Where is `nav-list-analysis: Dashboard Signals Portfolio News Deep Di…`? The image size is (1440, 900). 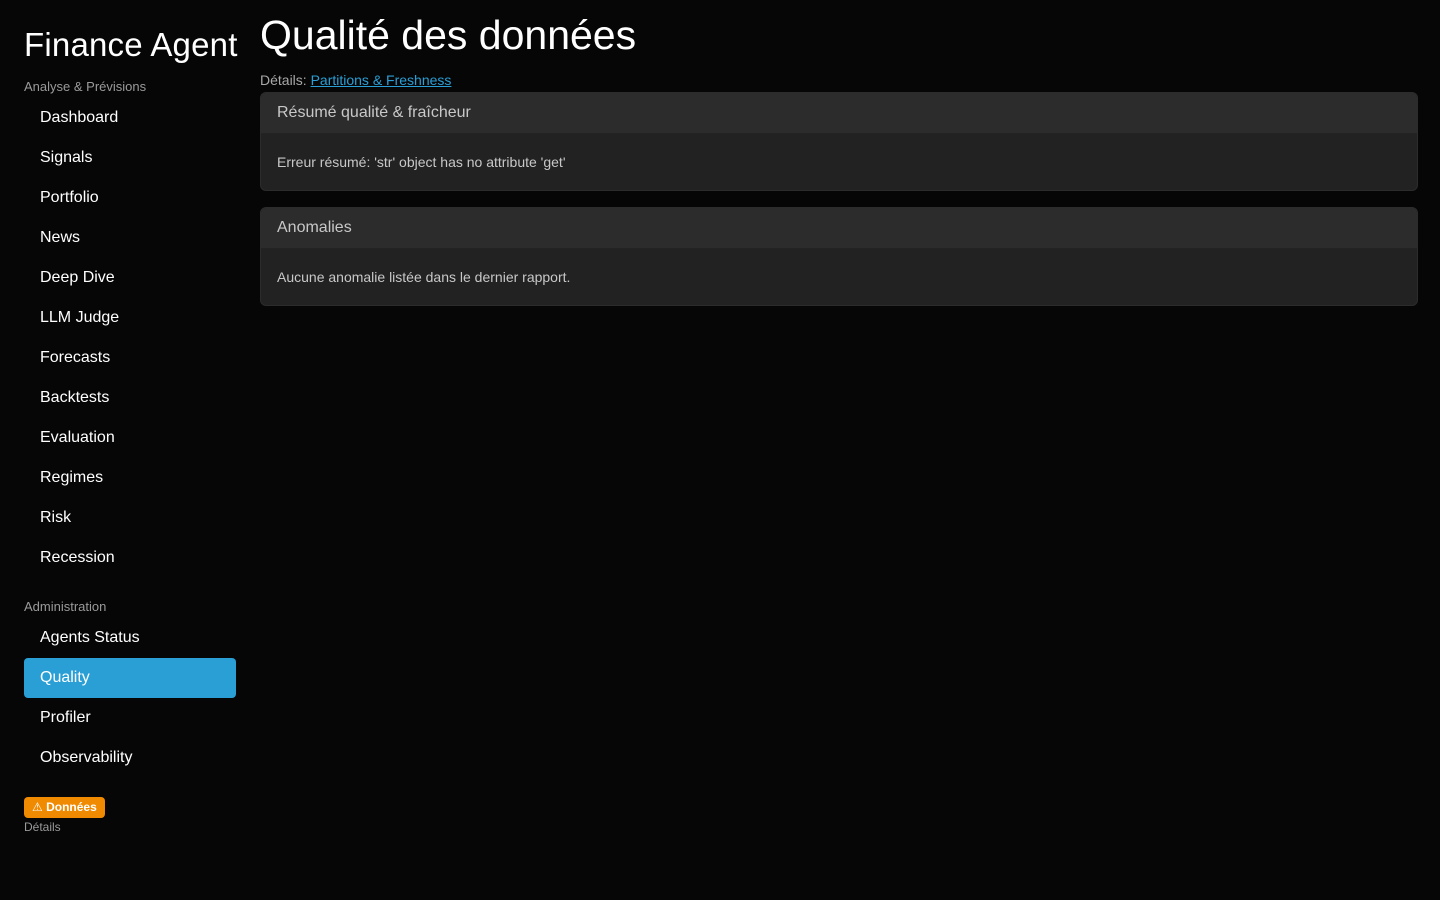
nav-list-analysis: Dashboard Signals Portfolio News Deep Di… is located at coordinates (130, 338).